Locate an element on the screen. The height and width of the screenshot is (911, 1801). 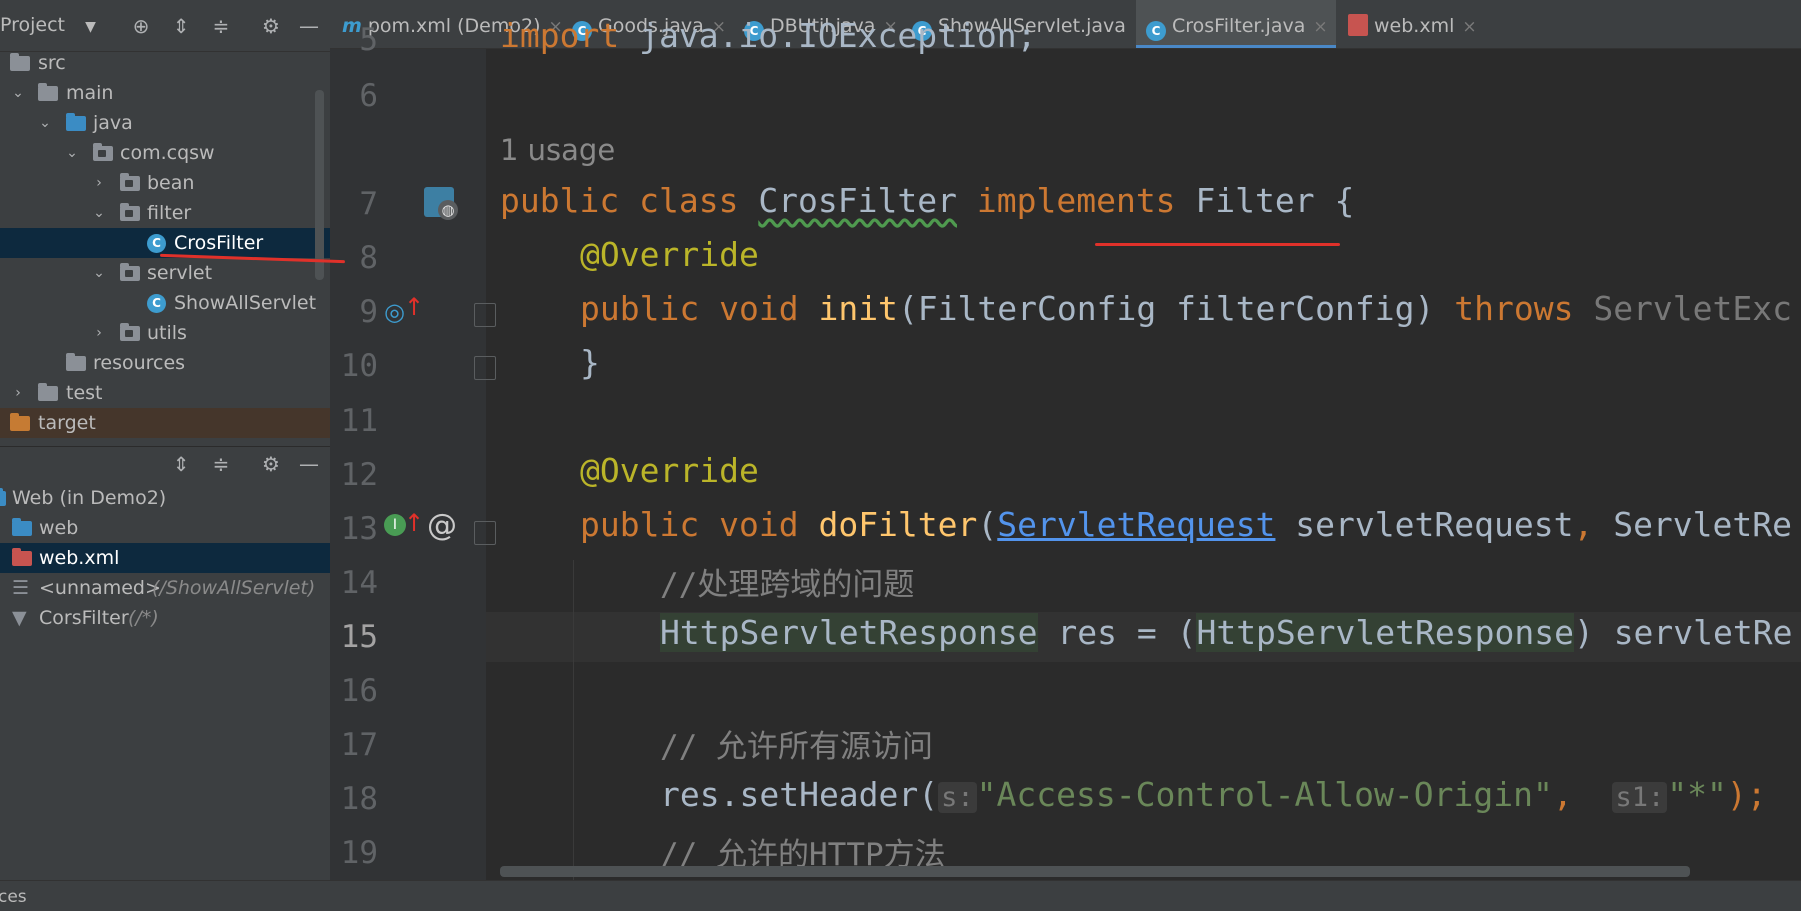
excluded-folder-icon is located at coordinates (20, 422).